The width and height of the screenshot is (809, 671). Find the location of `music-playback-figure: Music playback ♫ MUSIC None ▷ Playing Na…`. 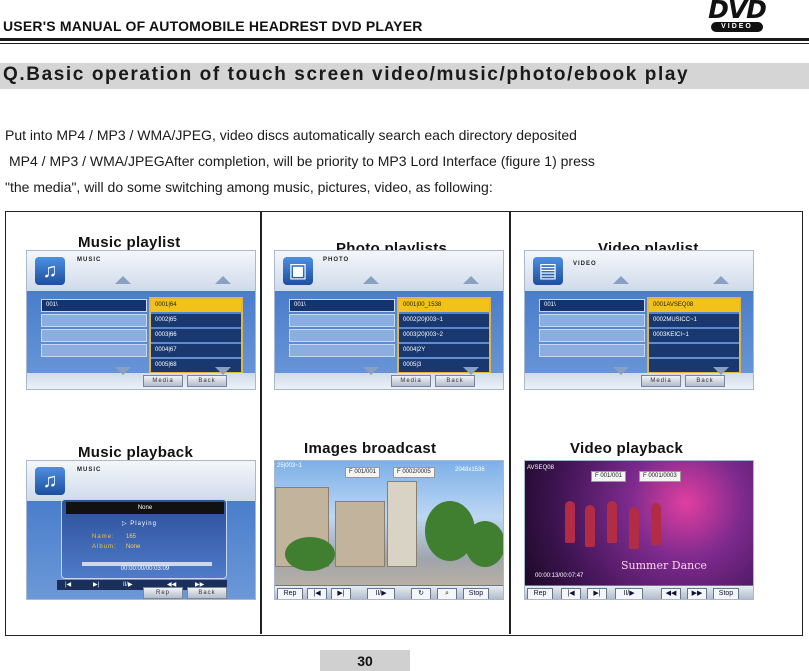

music-playback-figure: Music playback ♫ MUSIC None ▷ Playing Na… is located at coordinates (142, 534).